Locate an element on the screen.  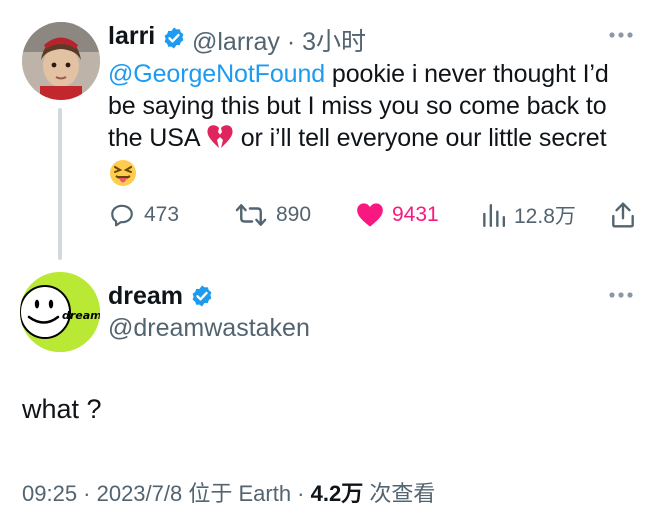
timestamp-location: 09:25 · 2023/7/8 位于 Earth · is located at coordinates (166, 493).